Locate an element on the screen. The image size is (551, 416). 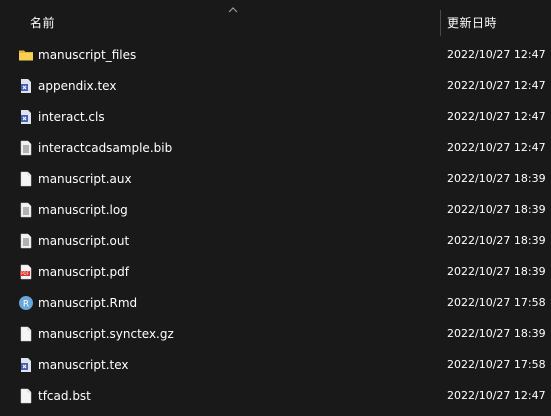
file-row-interactcadsample-bib: interactcadsample.bib 2022/10/27 12:47 is located at coordinates (275, 148).